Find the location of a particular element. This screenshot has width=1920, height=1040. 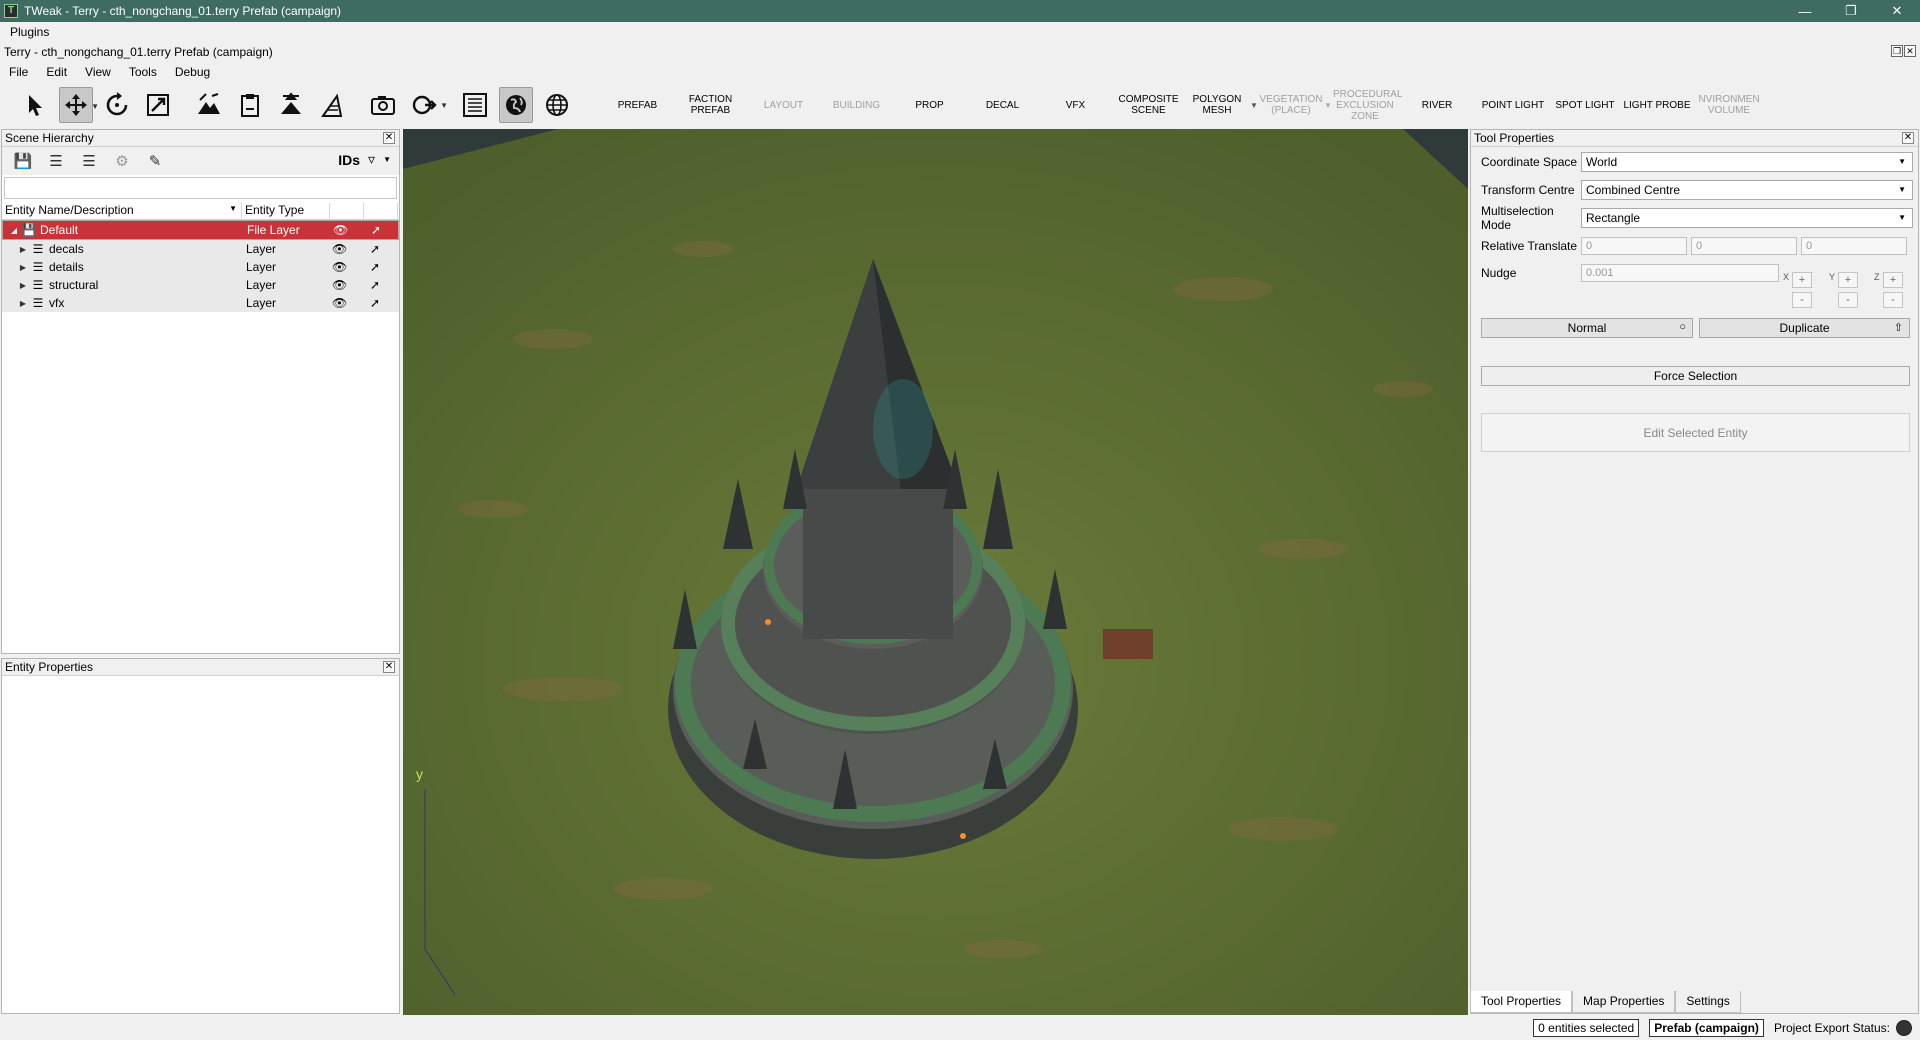

col-entity-type: Entity Type is located at coordinates (286, 211).